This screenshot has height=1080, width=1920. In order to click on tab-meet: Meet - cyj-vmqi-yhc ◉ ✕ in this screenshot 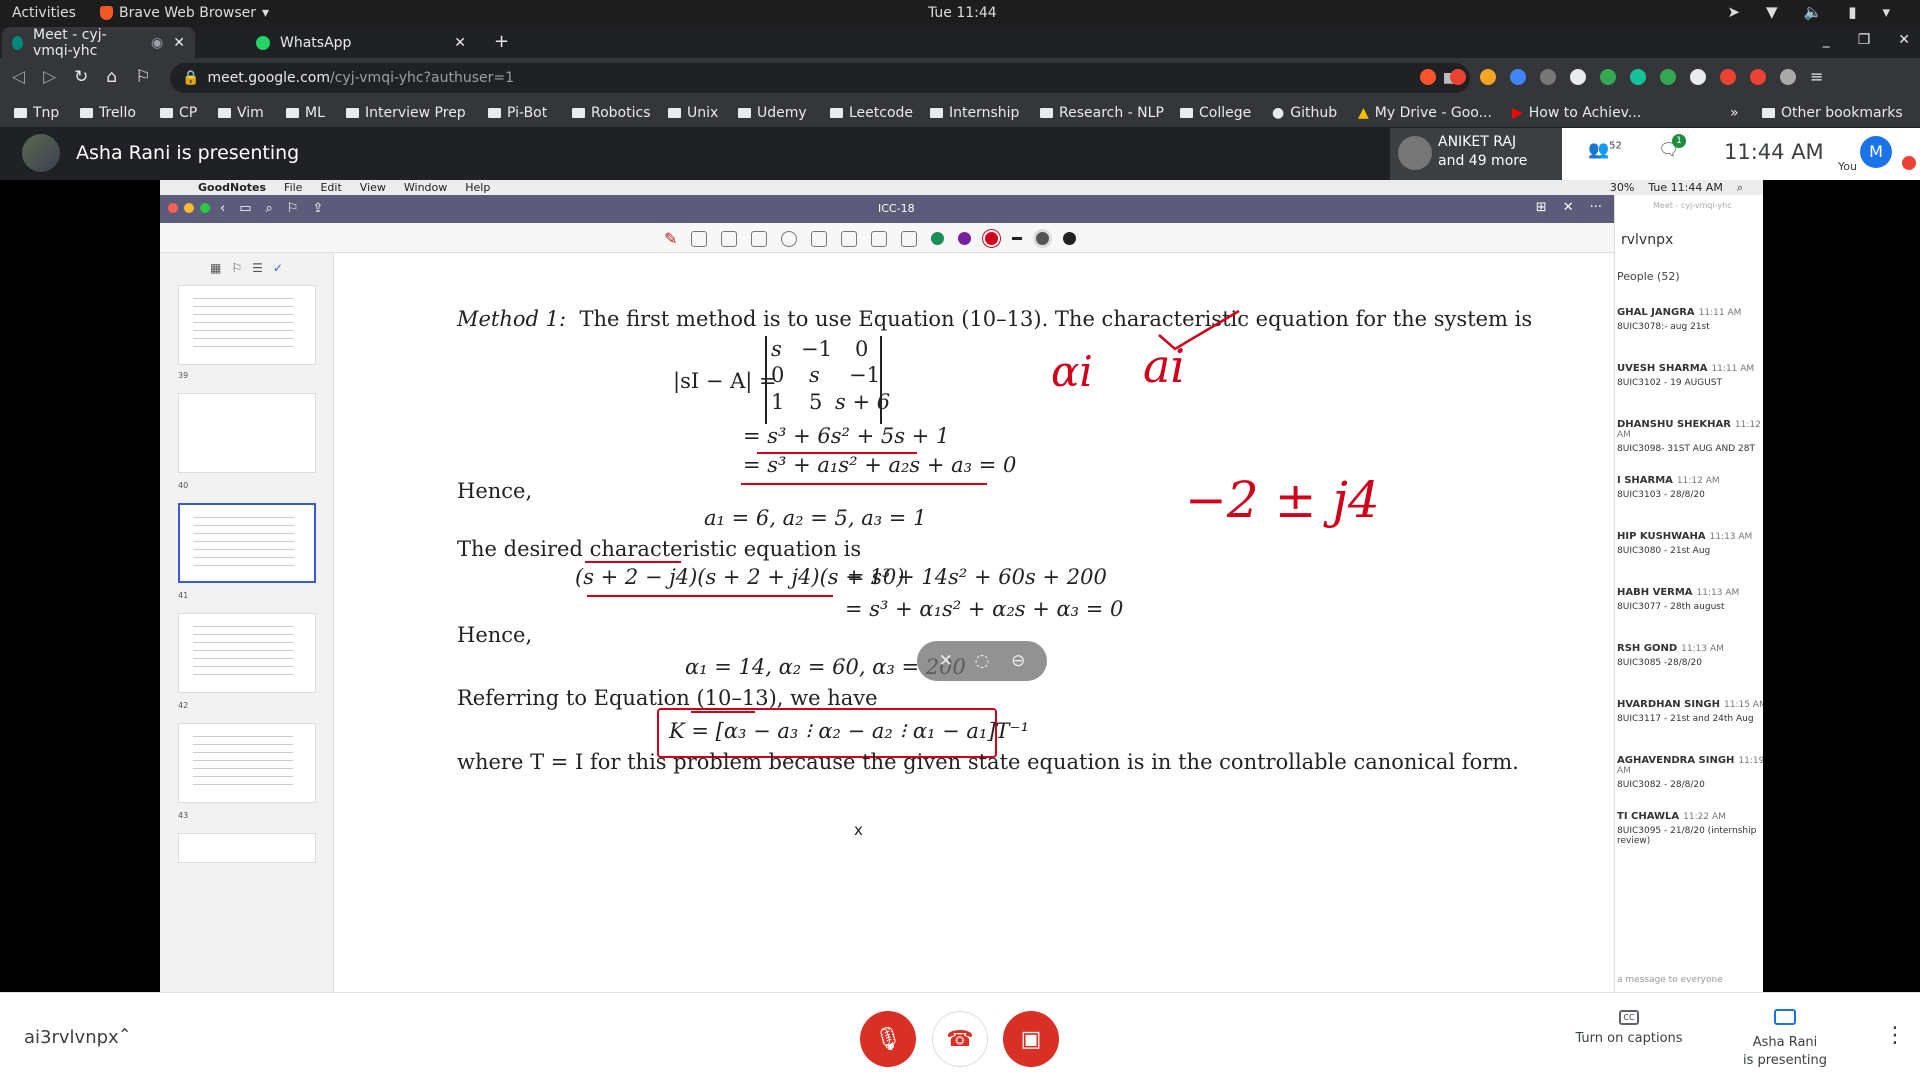, I will do `click(98, 43)`.